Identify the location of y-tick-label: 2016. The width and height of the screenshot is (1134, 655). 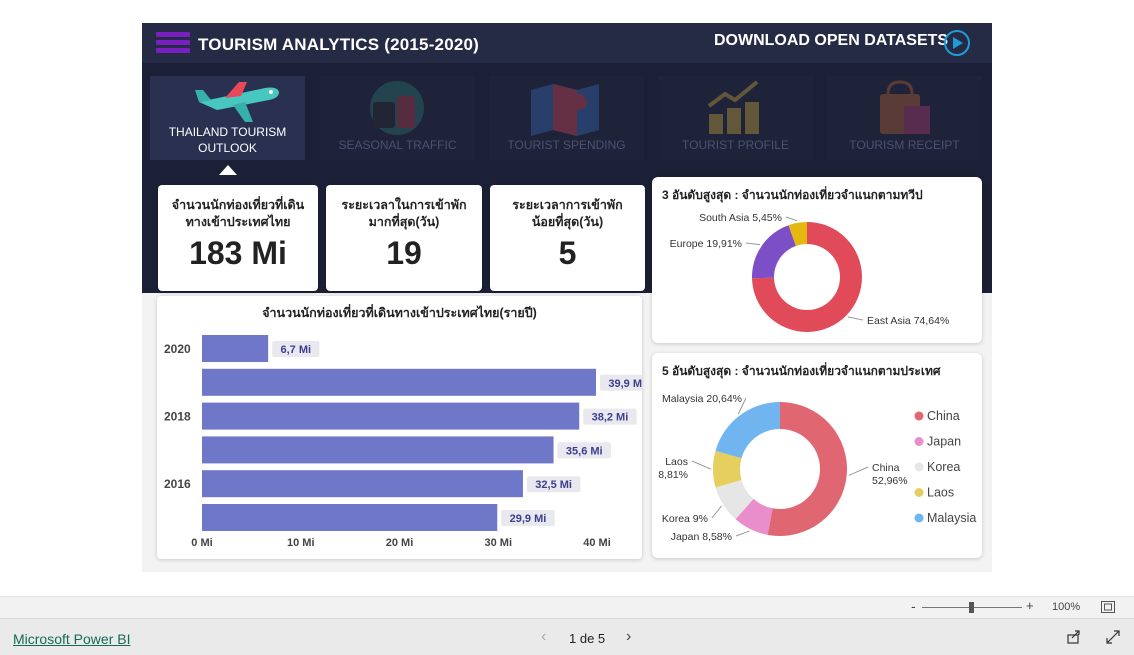
(177, 484).